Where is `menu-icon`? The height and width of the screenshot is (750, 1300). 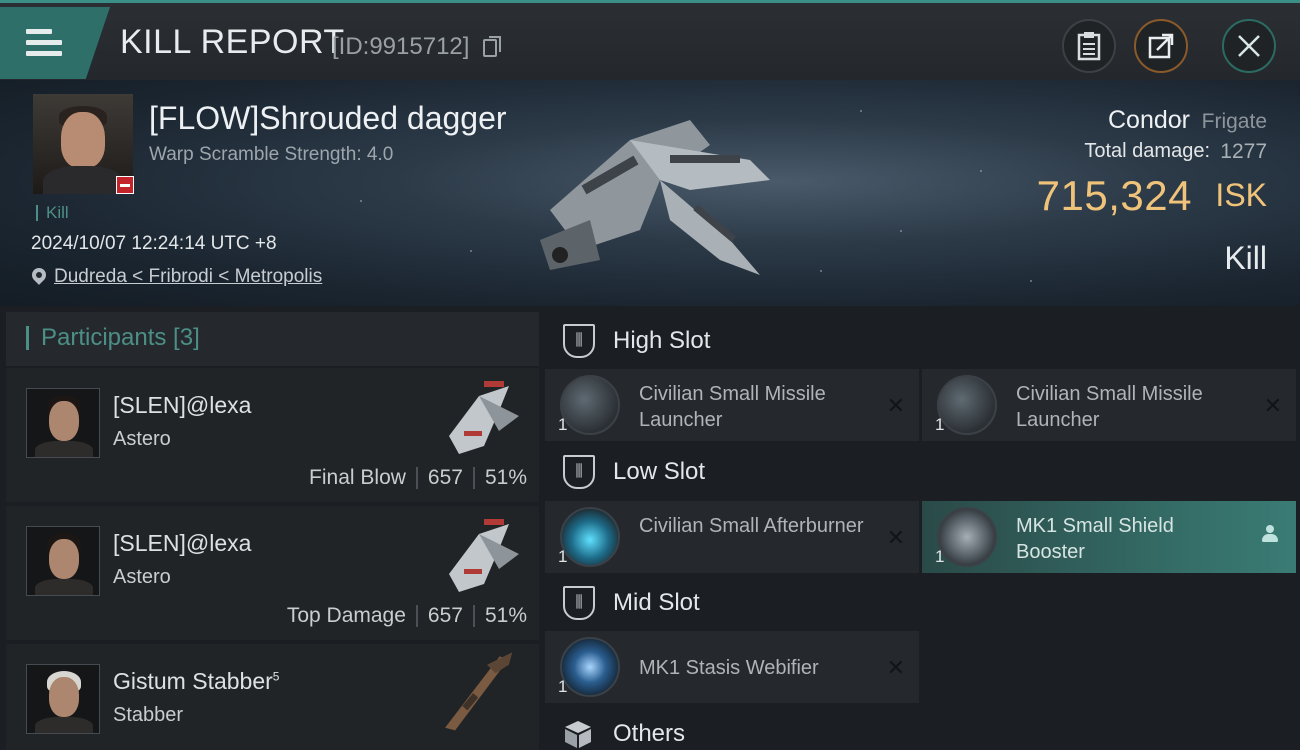 menu-icon is located at coordinates (44, 43).